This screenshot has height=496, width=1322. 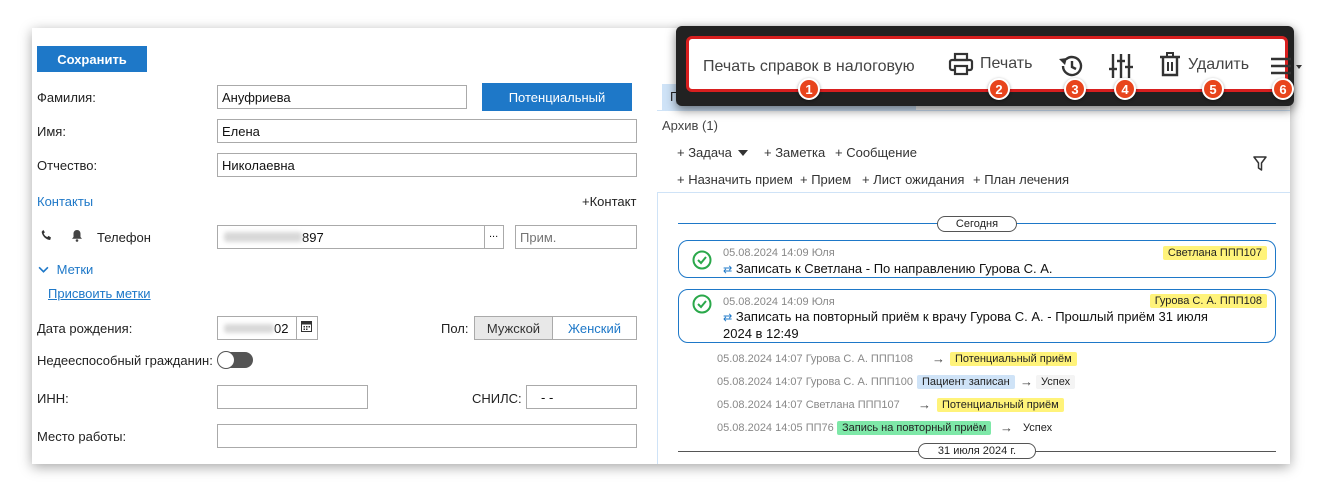 What do you see at coordinates (342, 97) in the screenshot?
I see `surname-field: Ануфриева` at bounding box center [342, 97].